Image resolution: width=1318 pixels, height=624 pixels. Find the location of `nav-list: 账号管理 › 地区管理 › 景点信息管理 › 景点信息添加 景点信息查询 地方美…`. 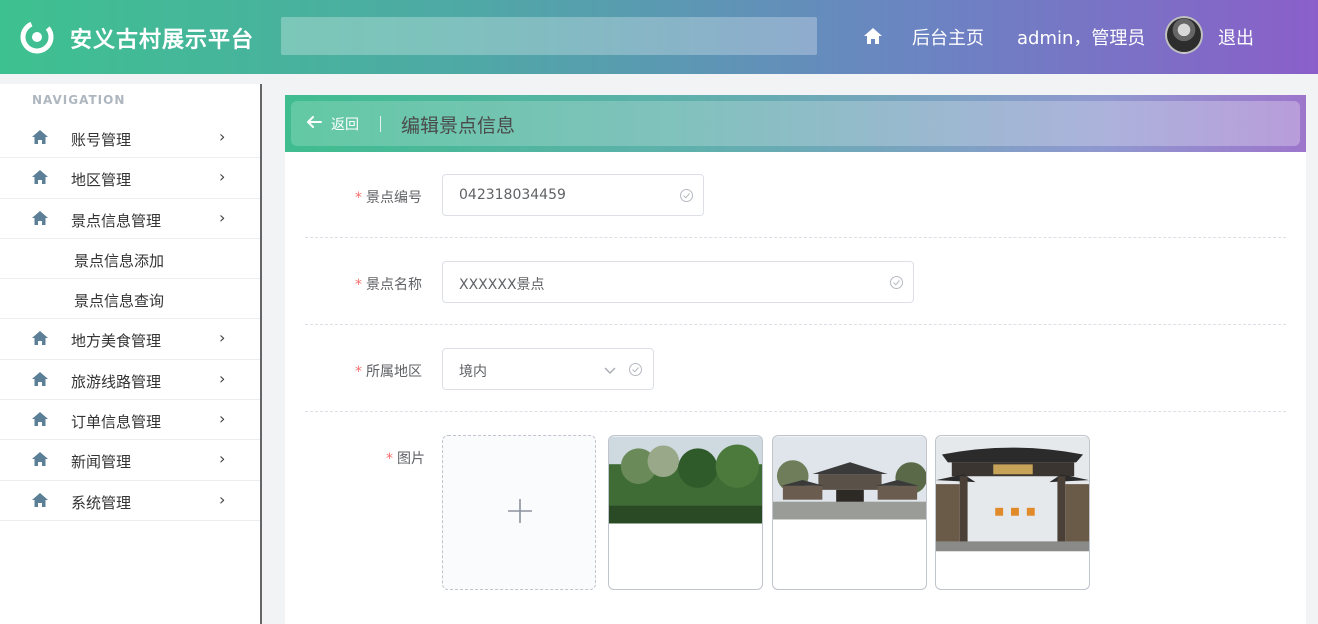

nav-list: 账号管理 › 地区管理 › 景点信息管理 › 景点信息添加 景点信息查询 地方美… is located at coordinates (130, 319).